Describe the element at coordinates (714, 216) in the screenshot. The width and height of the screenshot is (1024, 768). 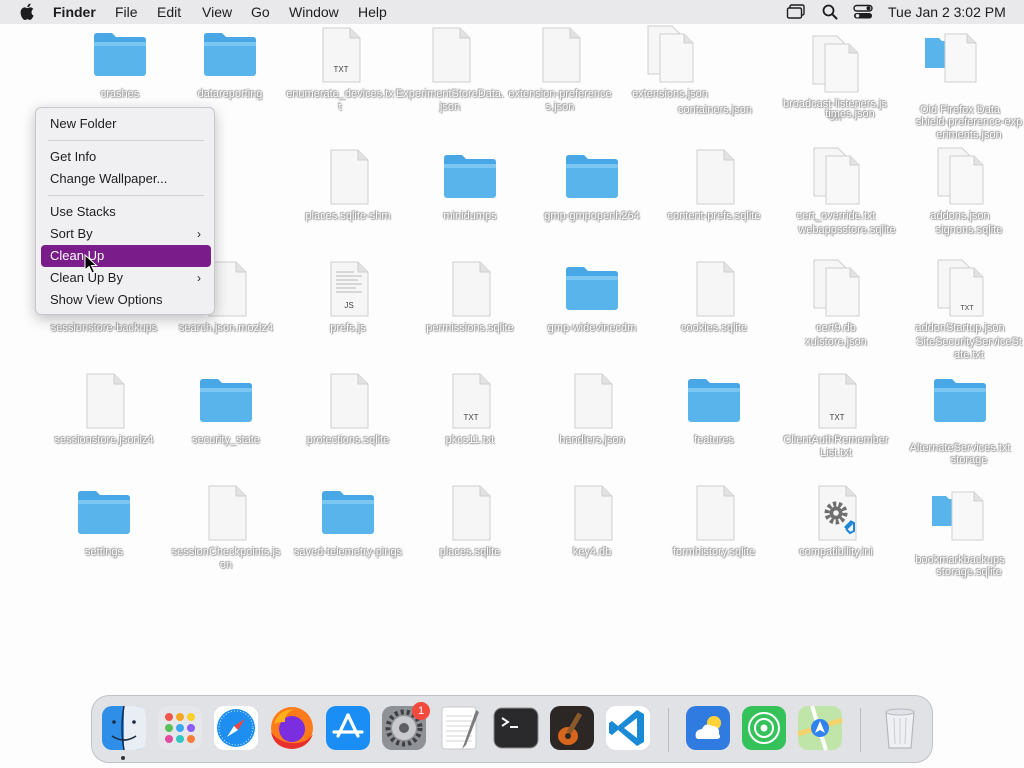
I see `item-label: content-prefs.sqlite` at that location.